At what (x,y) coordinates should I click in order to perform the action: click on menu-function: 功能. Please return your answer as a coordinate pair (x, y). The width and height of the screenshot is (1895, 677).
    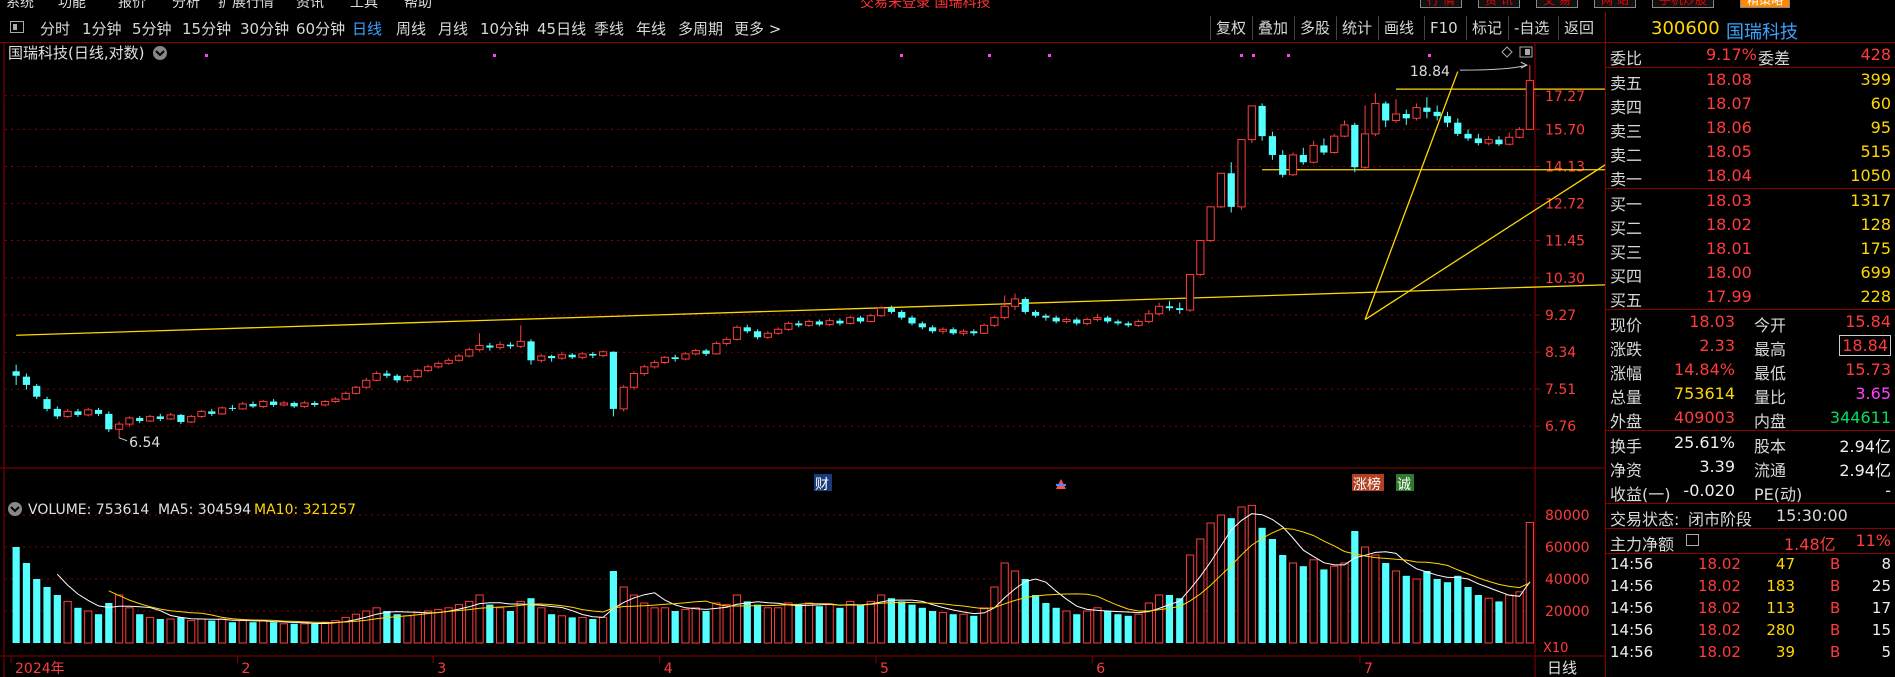
    Looking at the image, I should click on (72, 4).